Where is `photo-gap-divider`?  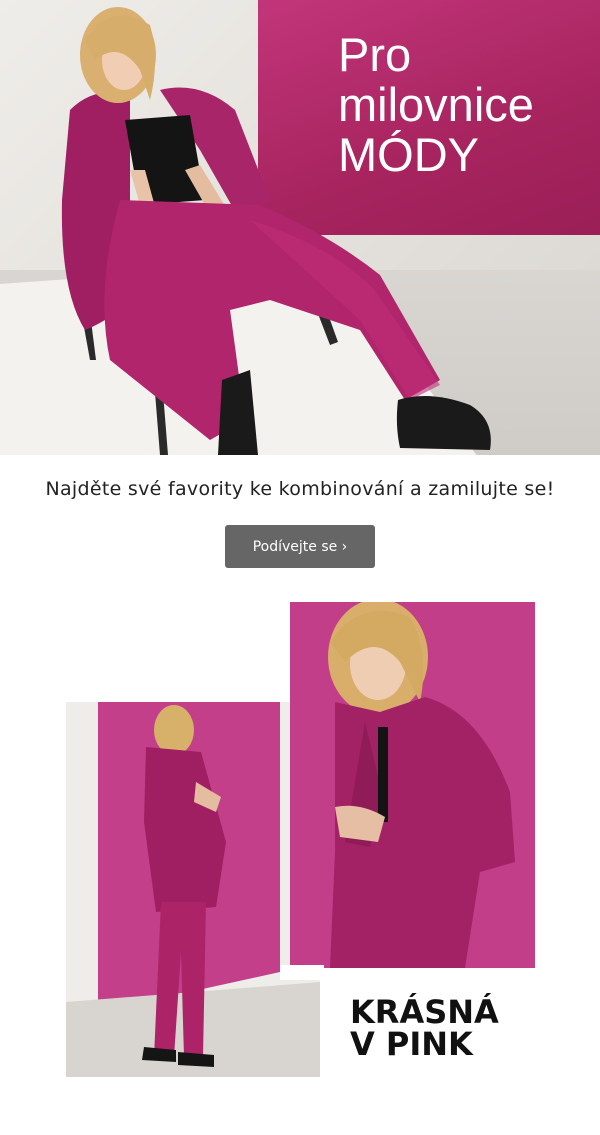
photo-gap-divider is located at coordinates (302, 972).